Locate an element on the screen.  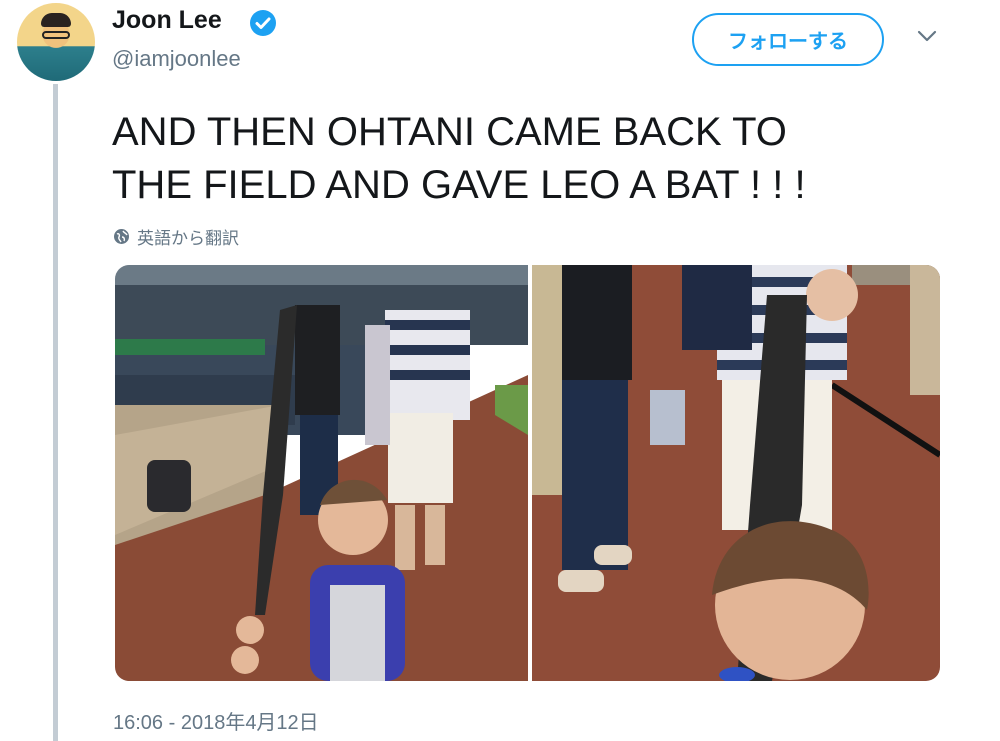
tweet-text-line: THE FIELD AND GAVE LEO A BAT ! ! ! is located at coordinates (459, 185).